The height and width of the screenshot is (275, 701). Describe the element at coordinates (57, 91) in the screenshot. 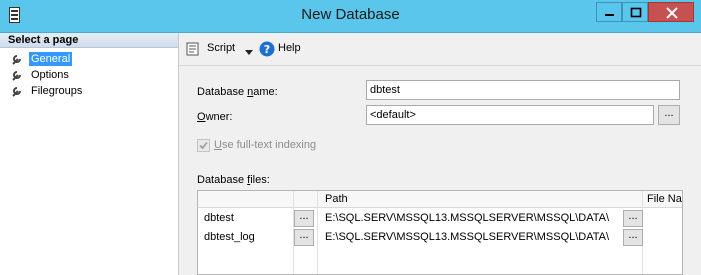

I see `sidebar-item-label: Filegroups` at that location.